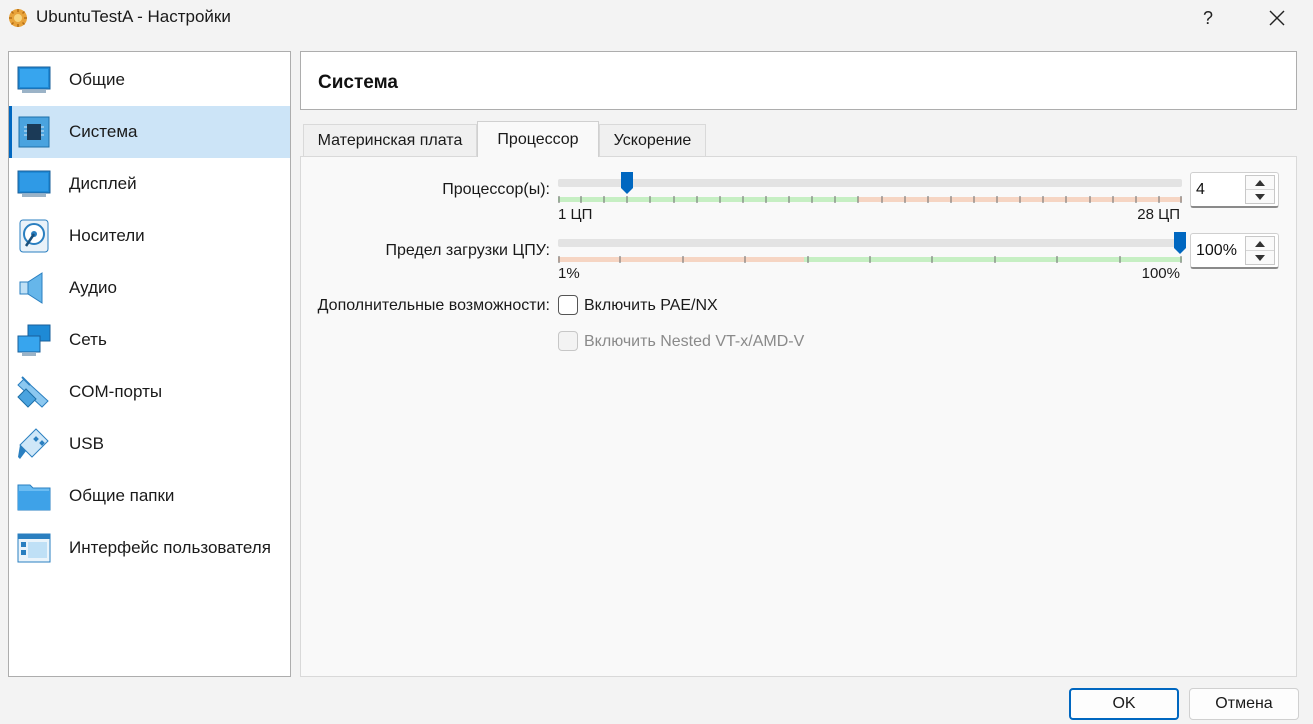 The width and height of the screenshot is (1313, 724). Describe the element at coordinates (86, 443) in the screenshot. I see `sidebar-item-label: USB` at that location.